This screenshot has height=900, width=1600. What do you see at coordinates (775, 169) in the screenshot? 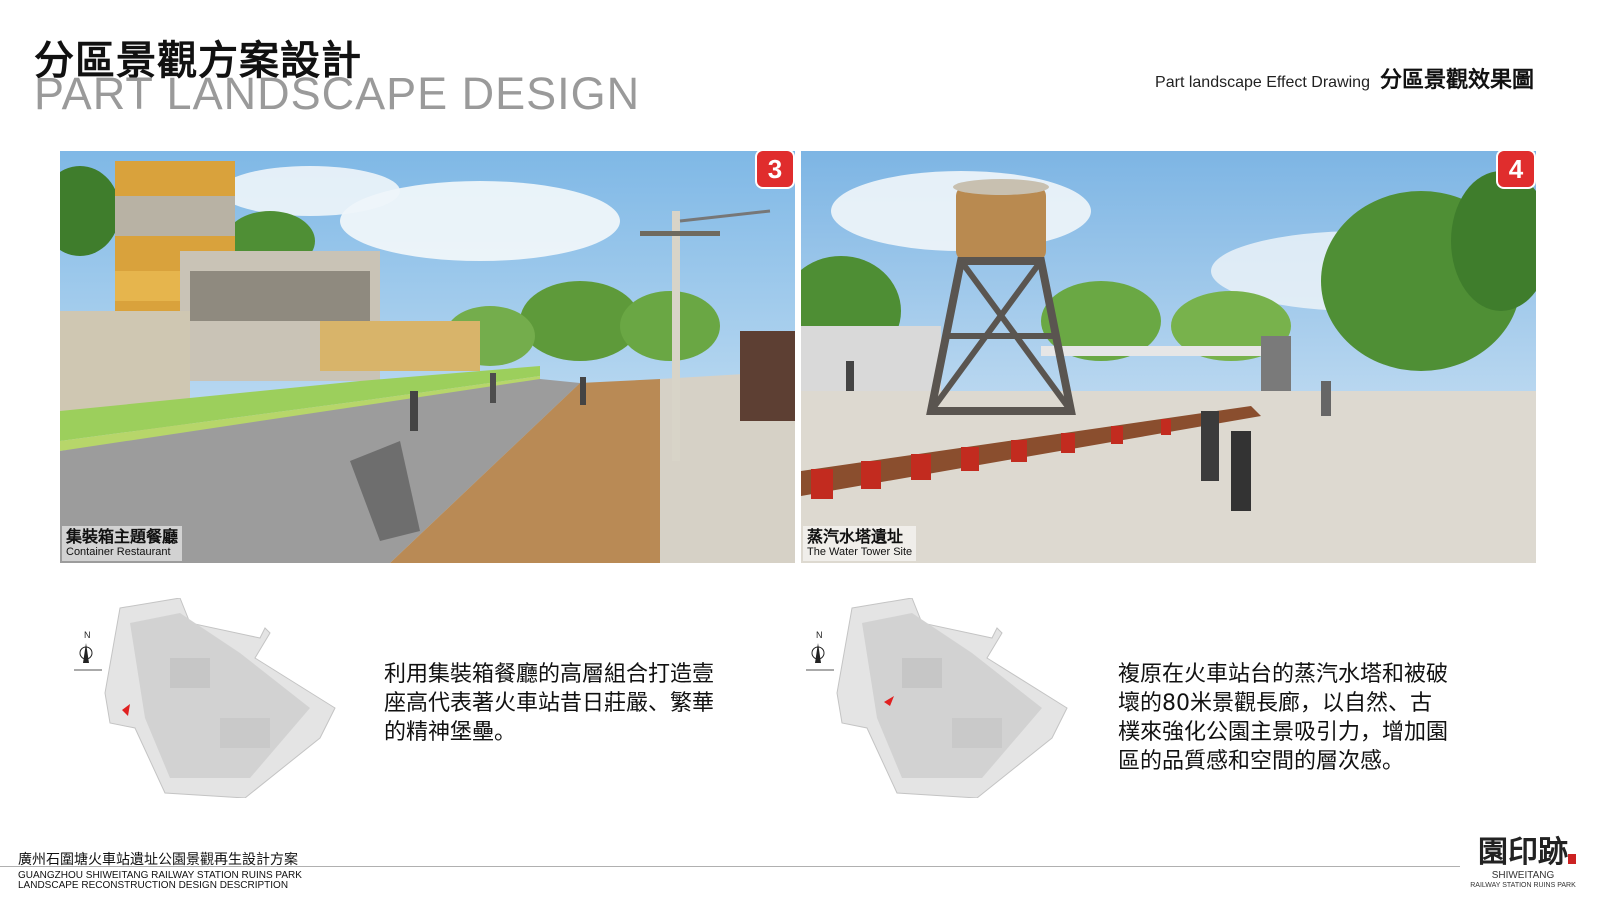
I see `render-3-number-badge: 3` at bounding box center [775, 169].